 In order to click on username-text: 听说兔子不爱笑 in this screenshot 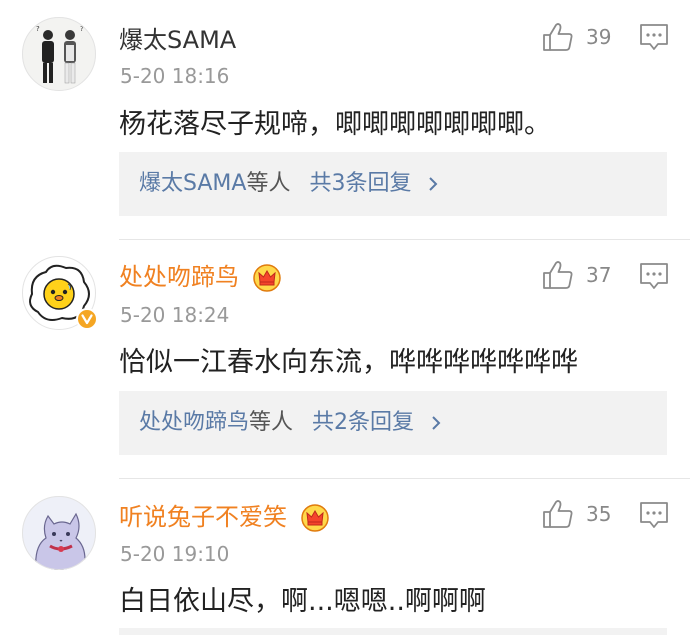, I will do `click(203, 517)`.